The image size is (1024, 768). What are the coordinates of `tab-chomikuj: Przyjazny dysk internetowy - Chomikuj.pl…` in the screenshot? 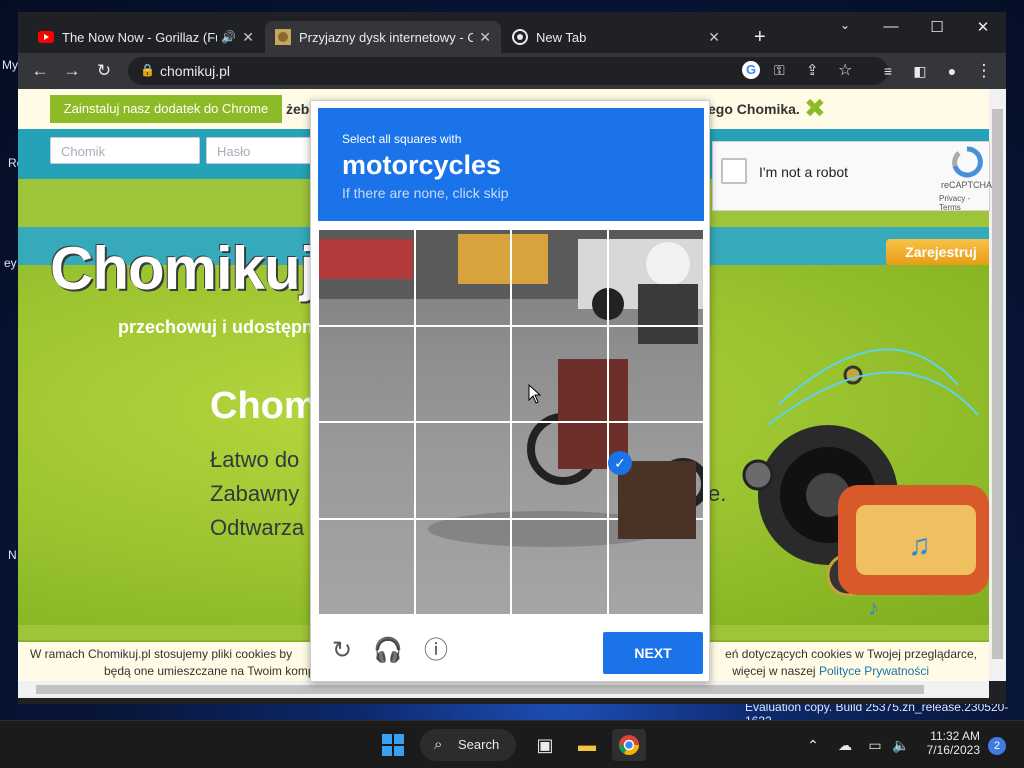 It's located at (383, 37).